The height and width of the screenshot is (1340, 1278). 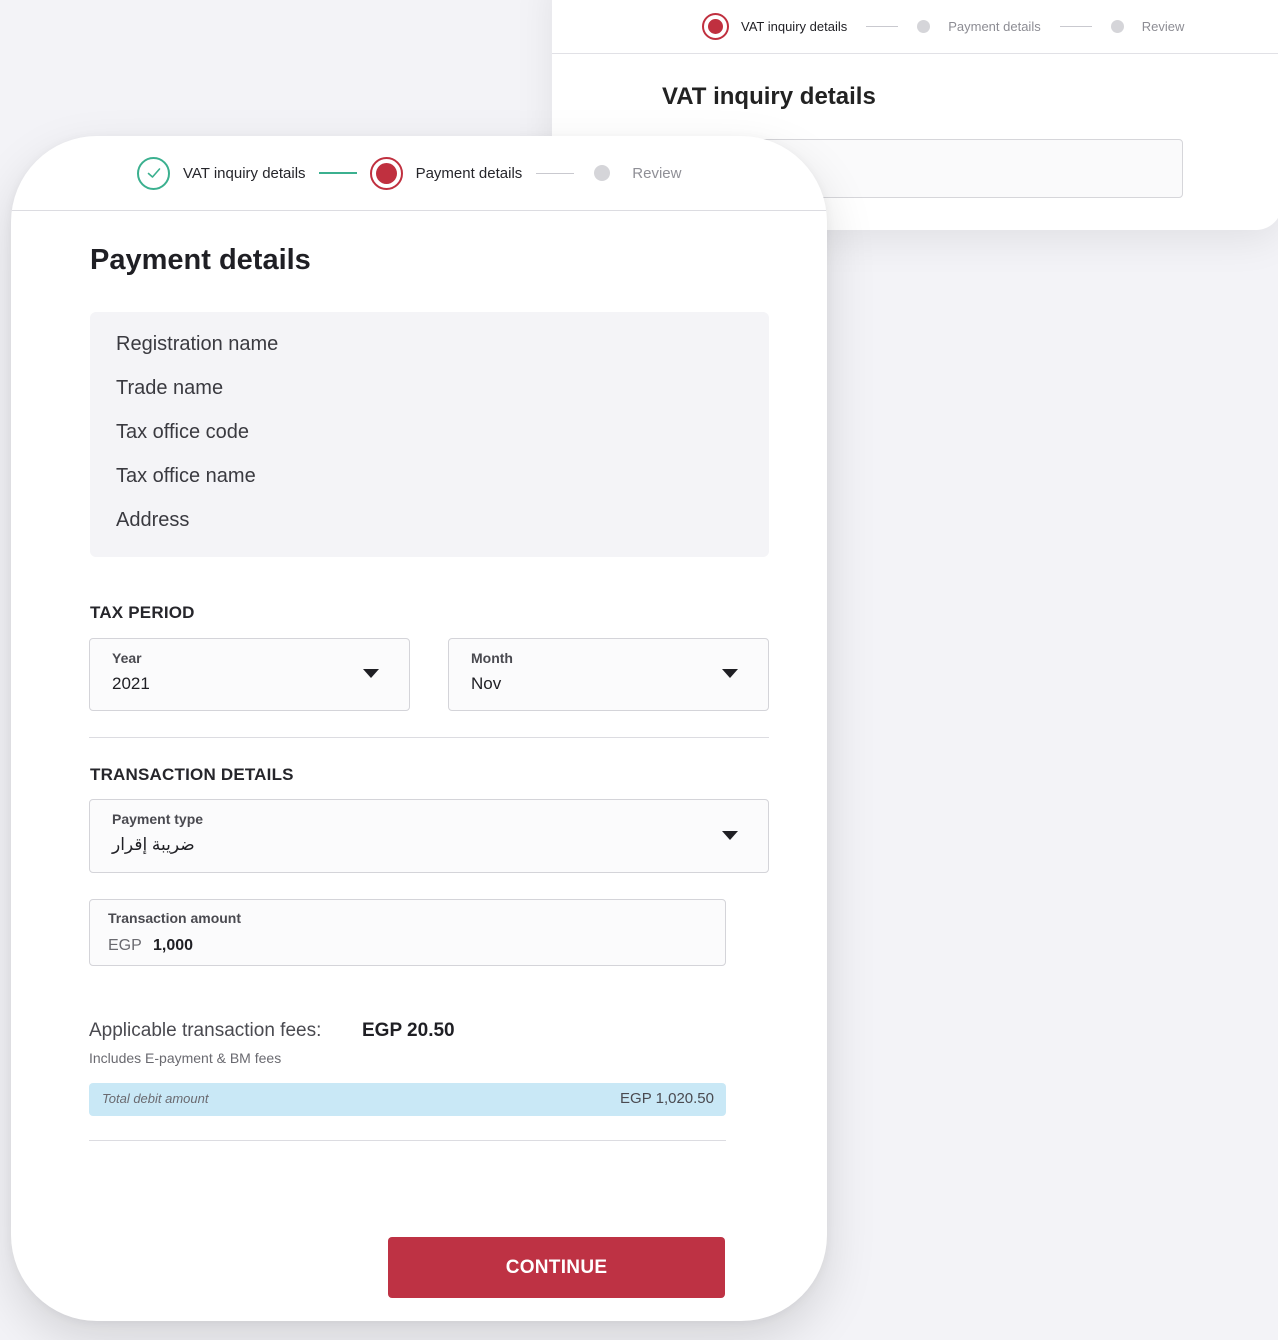 What do you see at coordinates (186, 476) in the screenshot?
I see `info-row-tax-office-name: Tax office name` at bounding box center [186, 476].